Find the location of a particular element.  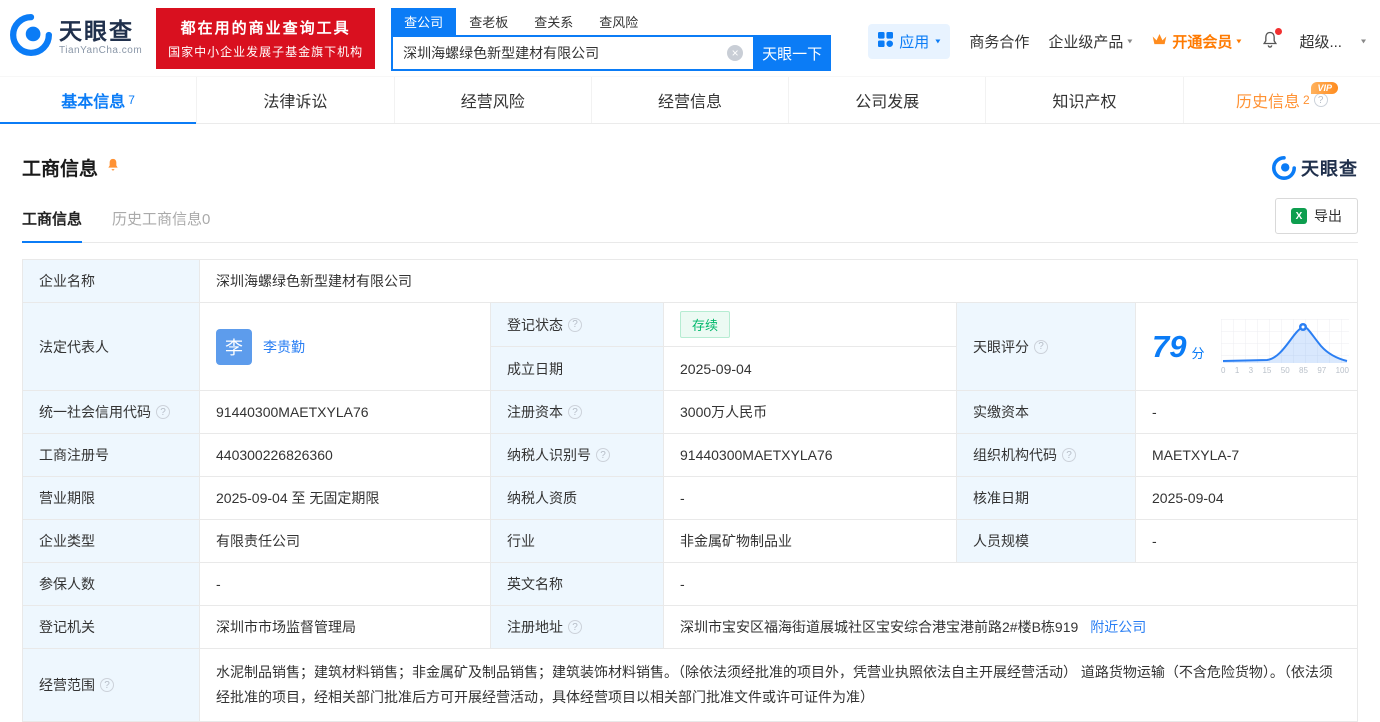

tab-operation-risk: 经营风险 is located at coordinates (492, 100).